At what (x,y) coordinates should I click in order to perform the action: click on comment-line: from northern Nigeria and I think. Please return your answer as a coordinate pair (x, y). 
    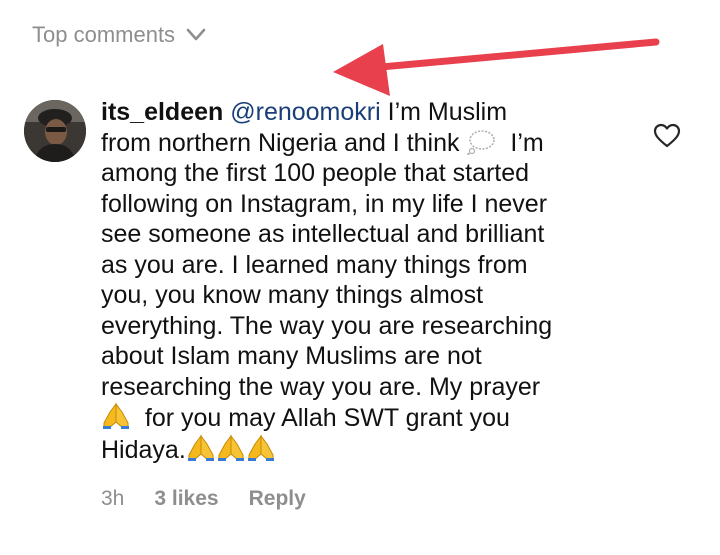
    Looking at the image, I should click on (280, 142).